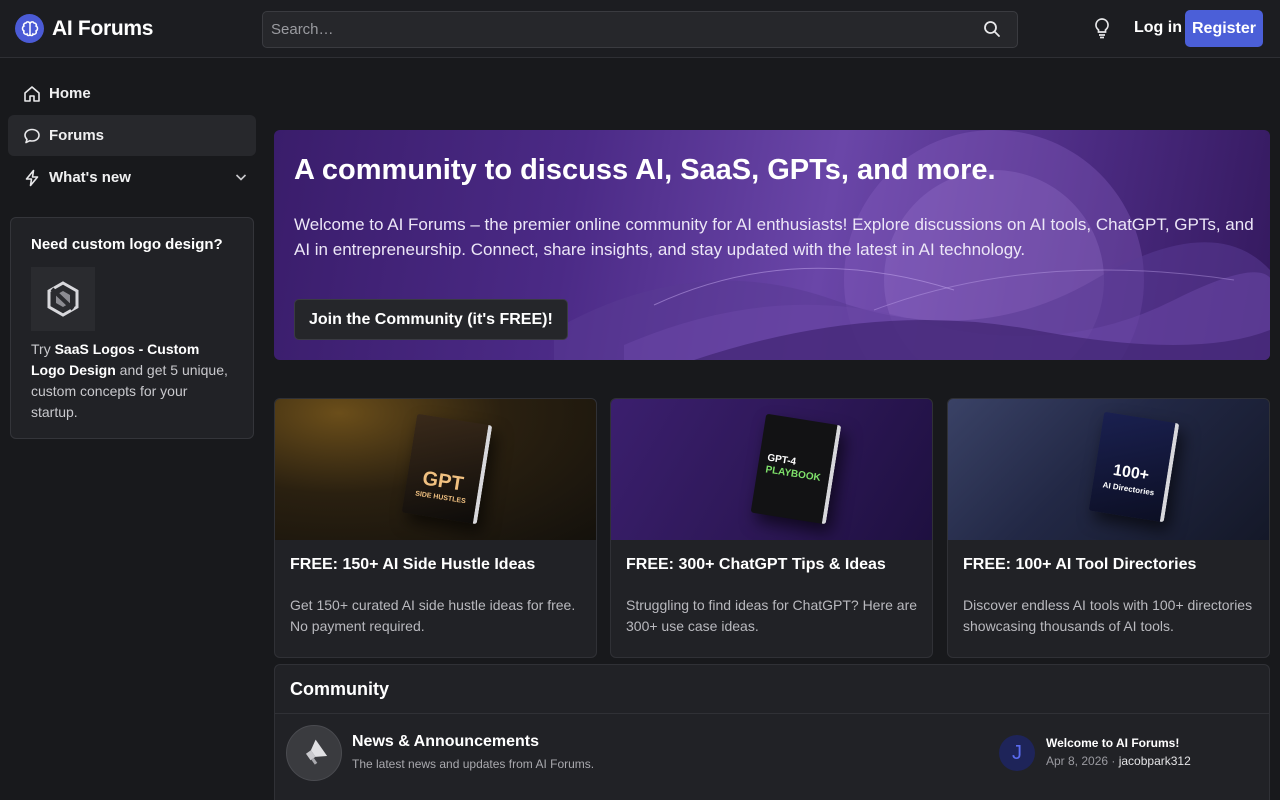 The width and height of the screenshot is (1280, 800). Describe the element at coordinates (1077, 761) in the screenshot. I see `latest-thread-date: Apr 8, 2026` at that location.